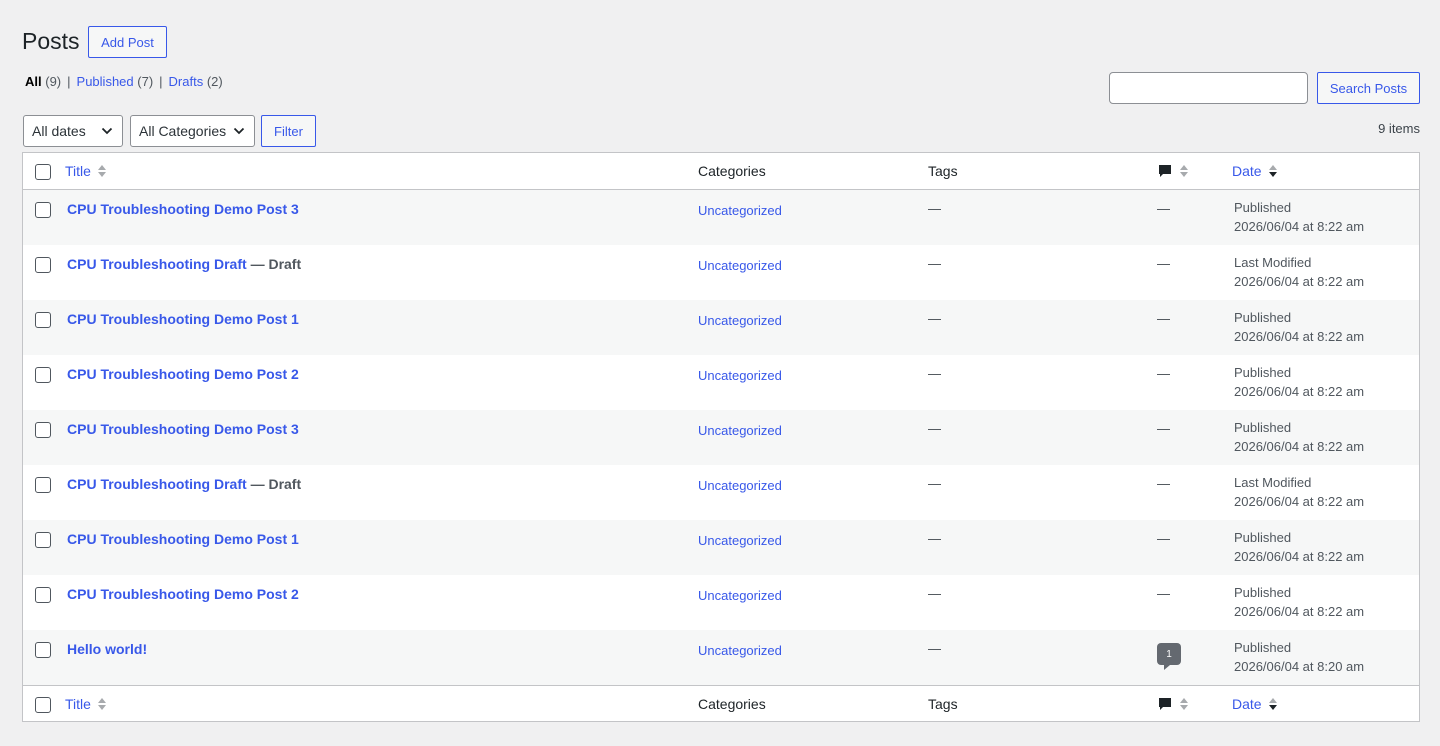  What do you see at coordinates (59, 131) in the screenshot?
I see `dates-filter-value: All dates` at bounding box center [59, 131].